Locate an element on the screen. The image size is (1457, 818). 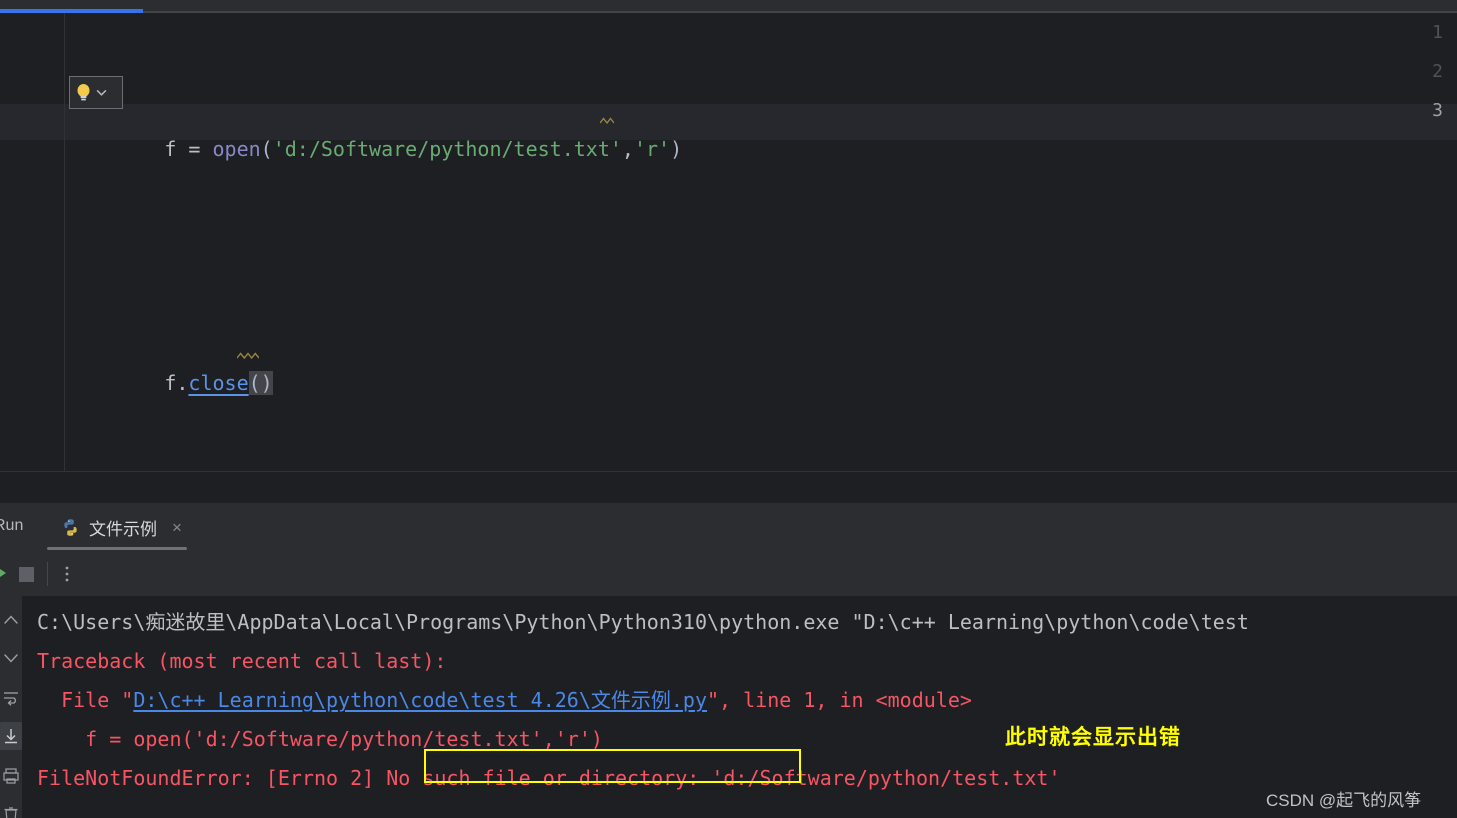
code-lparen: ( is located at coordinates (266, 149).